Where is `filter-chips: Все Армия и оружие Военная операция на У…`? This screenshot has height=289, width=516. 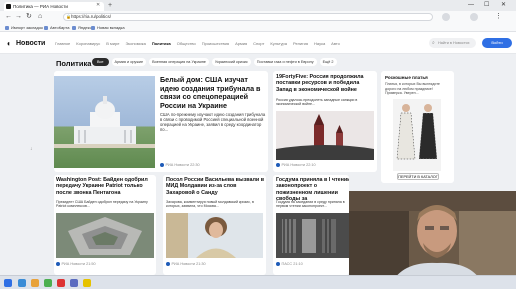 filter-chips: Все Армия и оружие Военная операция на У… is located at coordinates (214, 62).